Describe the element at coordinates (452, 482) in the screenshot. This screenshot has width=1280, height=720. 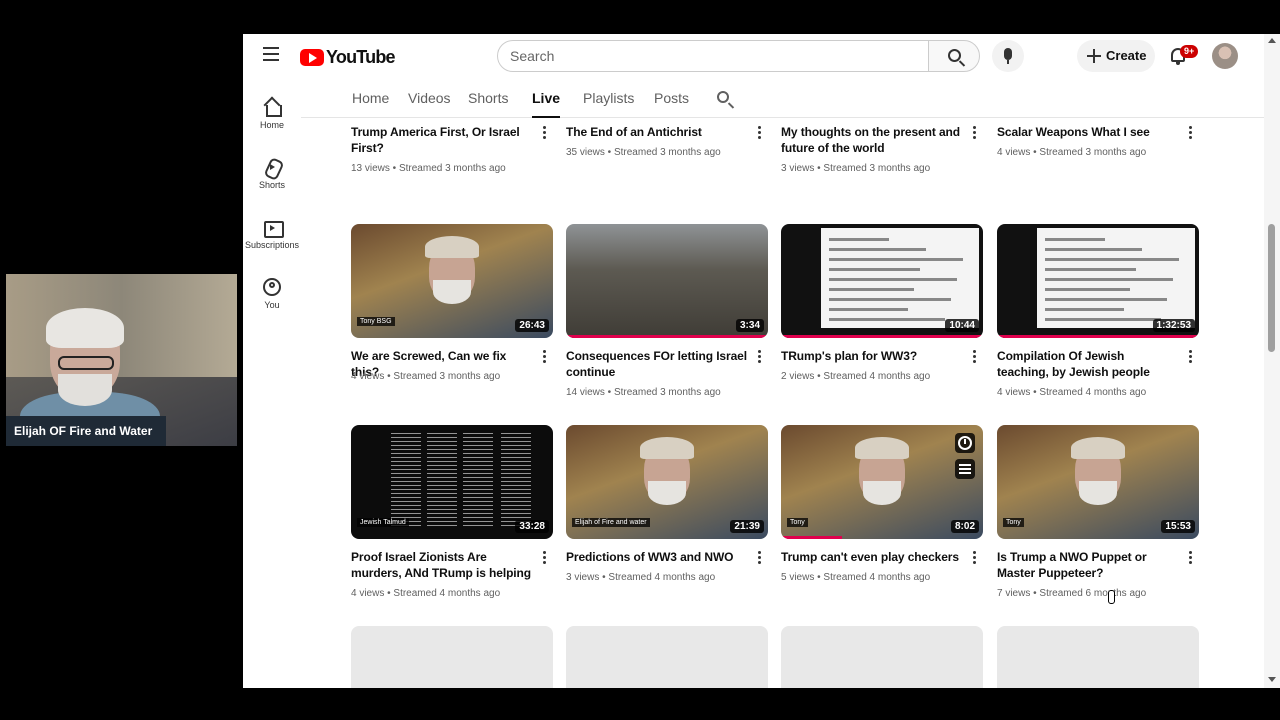
I see `video-thumbnail: Jewish Talmud 33:28` at that location.